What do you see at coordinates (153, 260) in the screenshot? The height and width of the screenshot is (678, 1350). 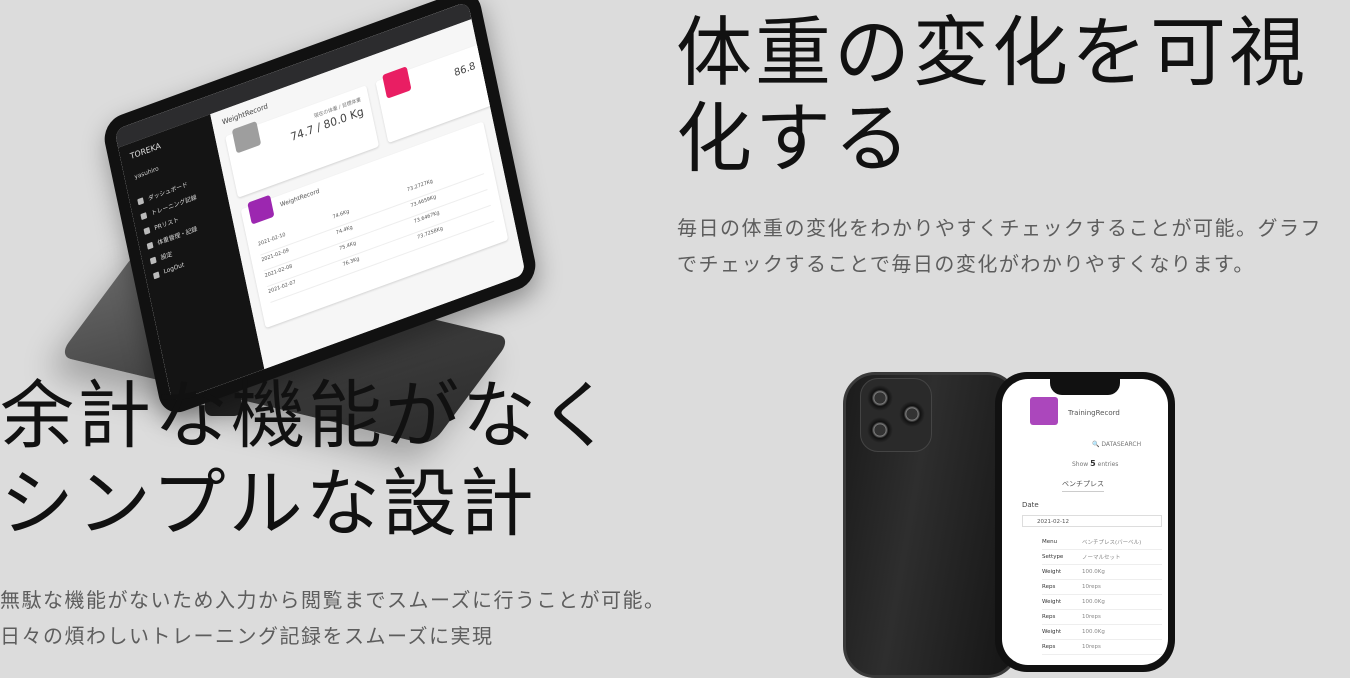 I see `gear-icon` at bounding box center [153, 260].